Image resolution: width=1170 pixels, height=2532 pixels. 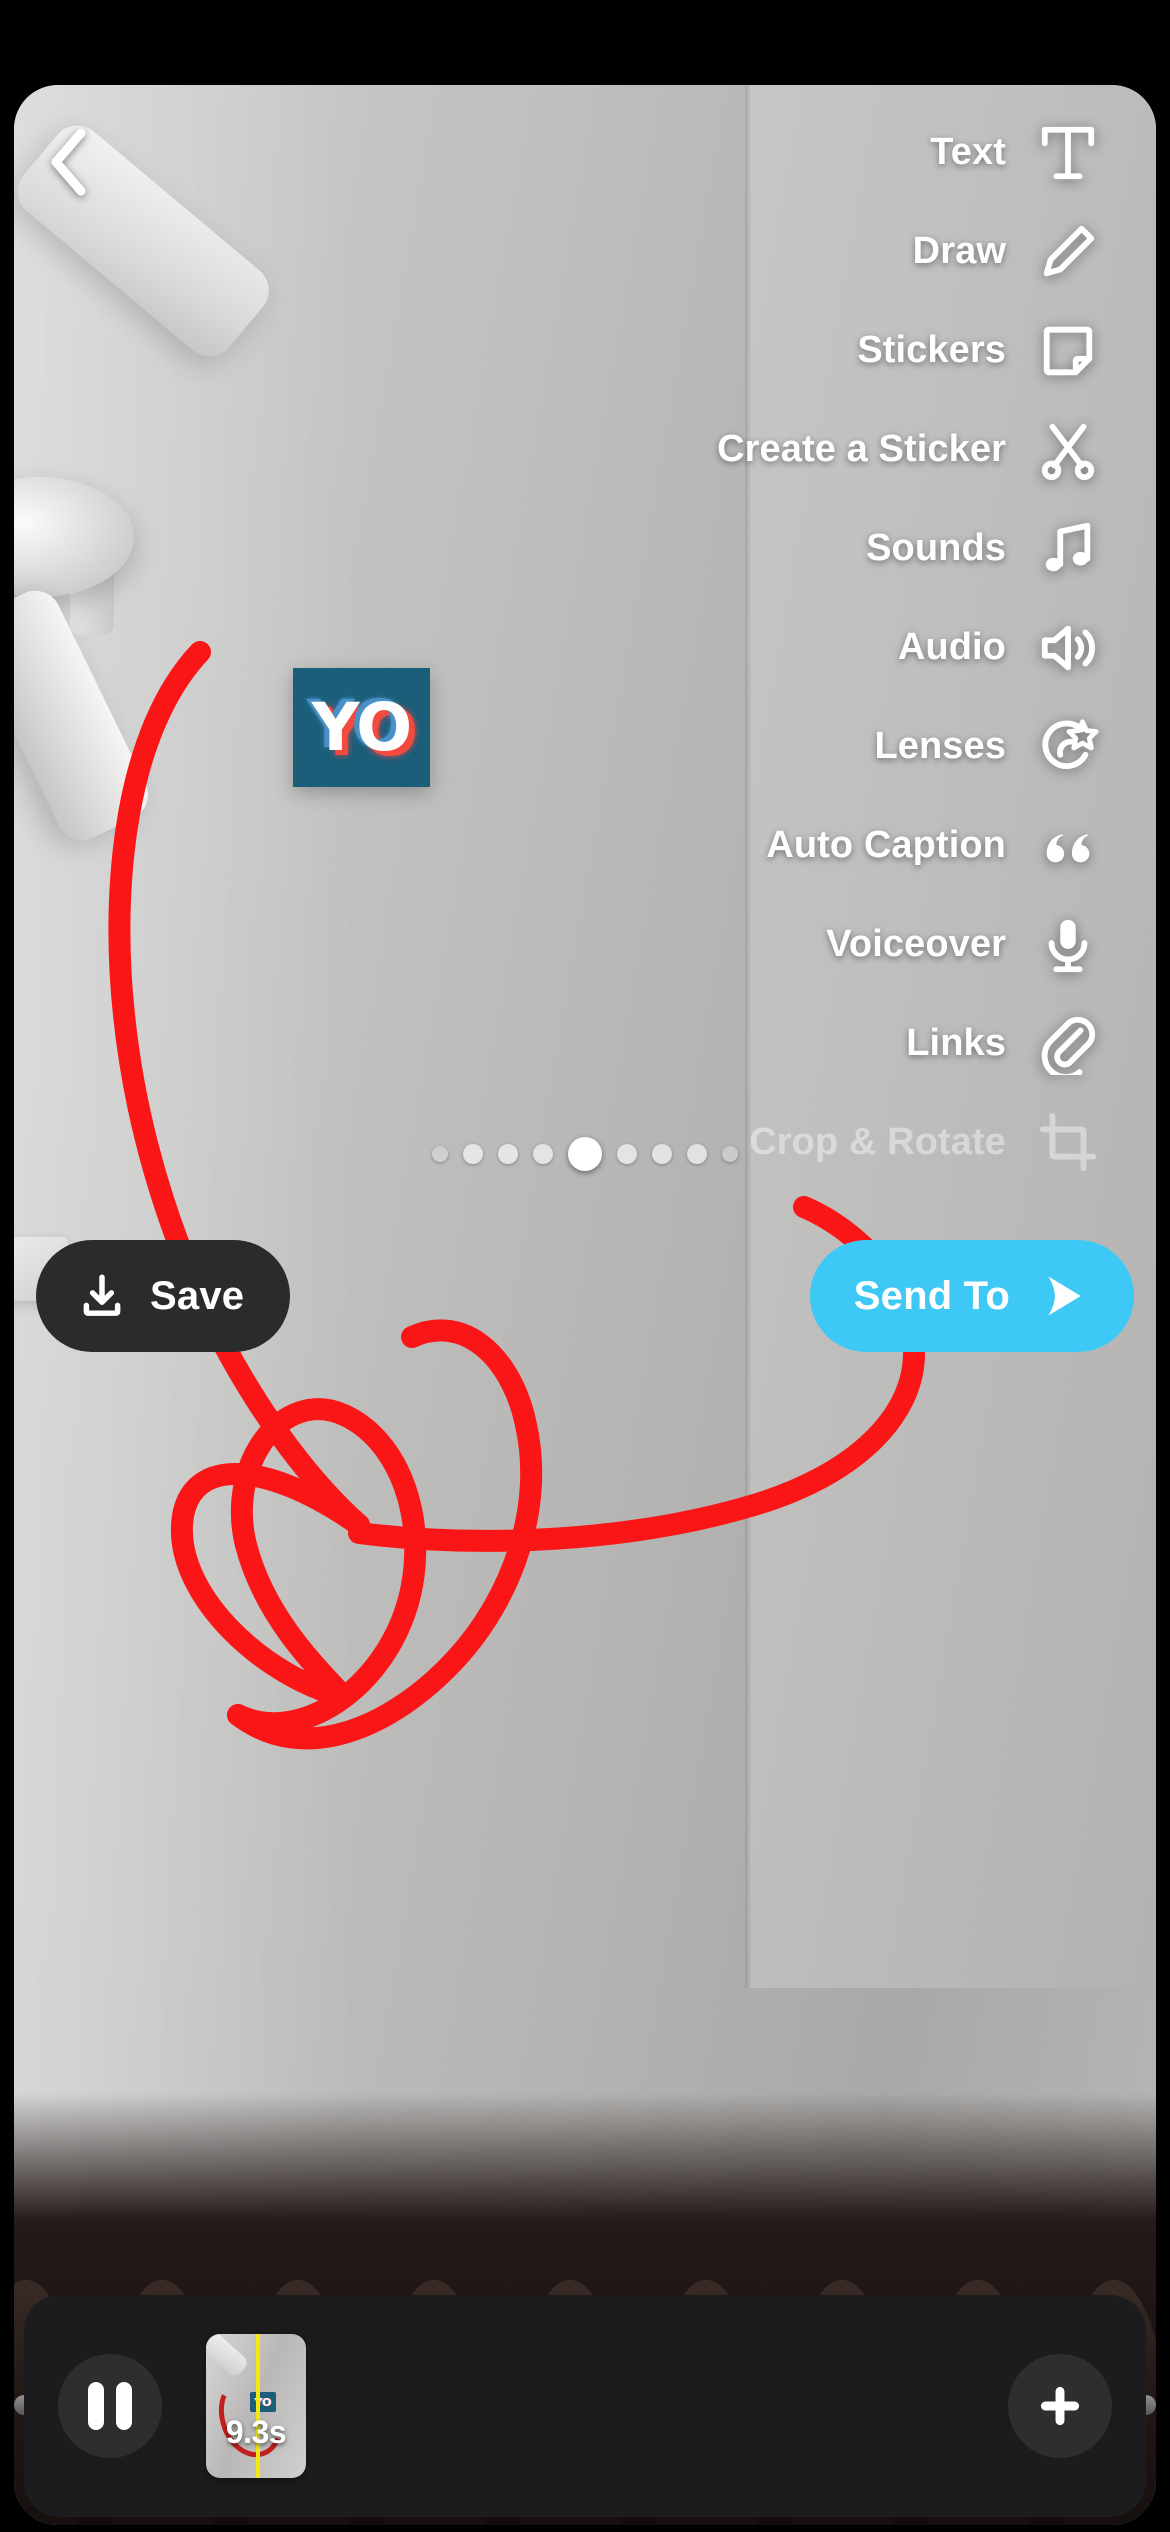 I want to click on back-button, so click(x=69, y=162).